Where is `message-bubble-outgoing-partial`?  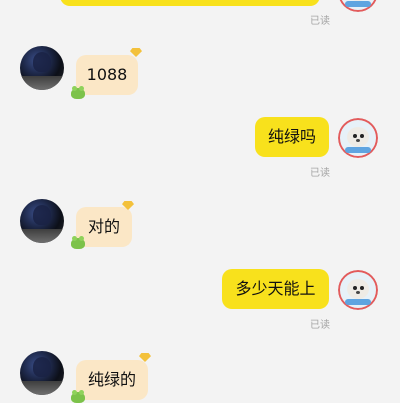
message-bubble-outgoing-partial is located at coordinates (190, 3).